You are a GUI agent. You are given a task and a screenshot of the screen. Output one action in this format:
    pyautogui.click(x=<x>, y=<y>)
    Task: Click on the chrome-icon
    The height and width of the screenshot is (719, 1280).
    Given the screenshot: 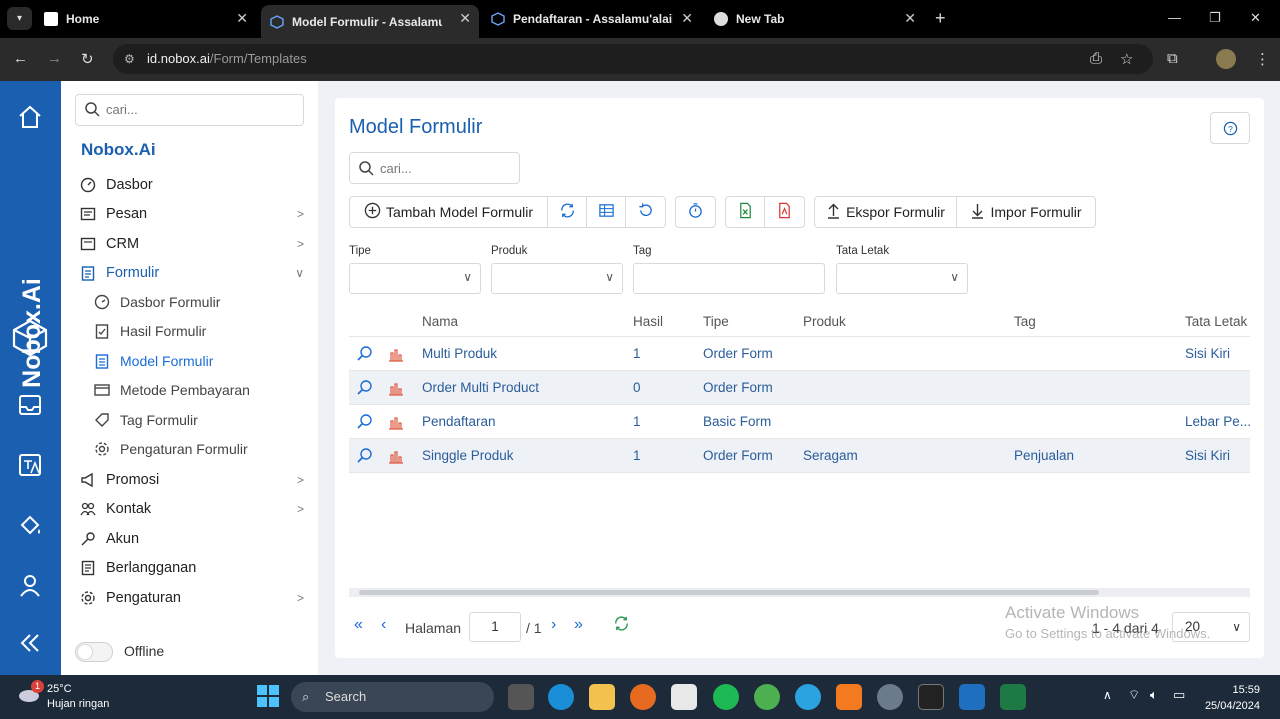 What is the action you would take?
    pyautogui.click(x=767, y=697)
    